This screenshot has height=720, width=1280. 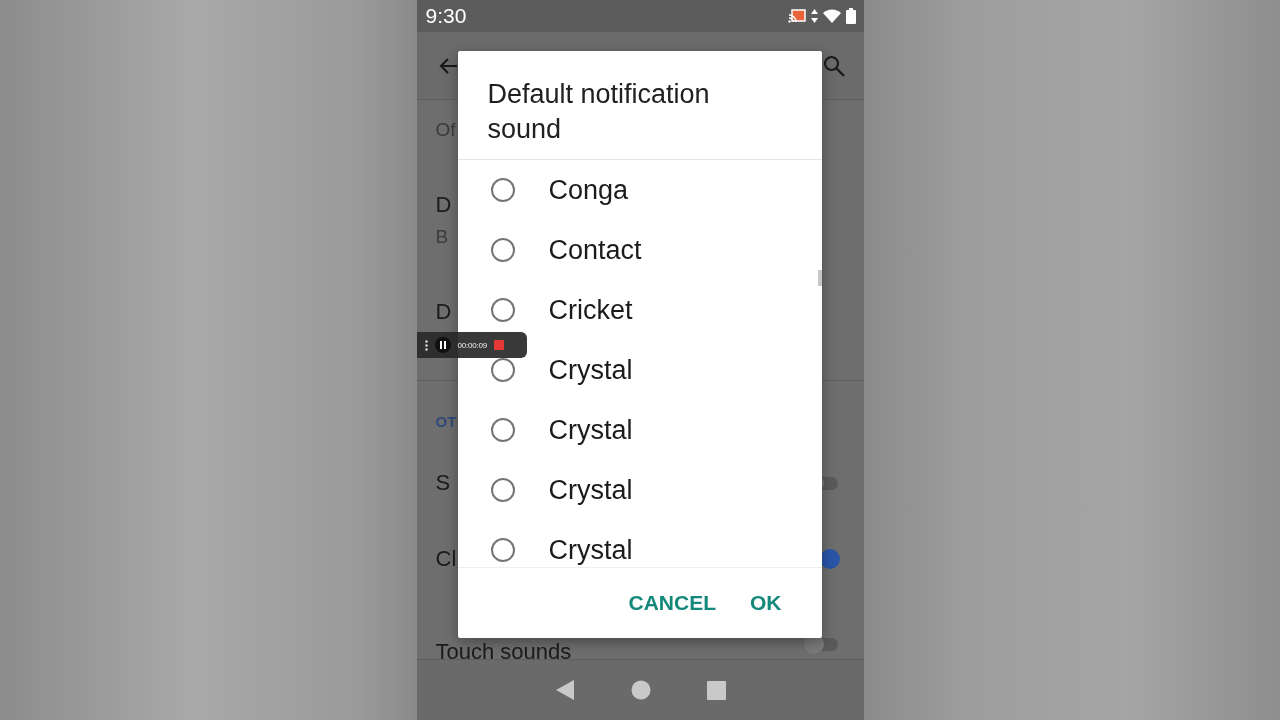 What do you see at coordinates (796, 16) in the screenshot?
I see `cast-icon` at bounding box center [796, 16].